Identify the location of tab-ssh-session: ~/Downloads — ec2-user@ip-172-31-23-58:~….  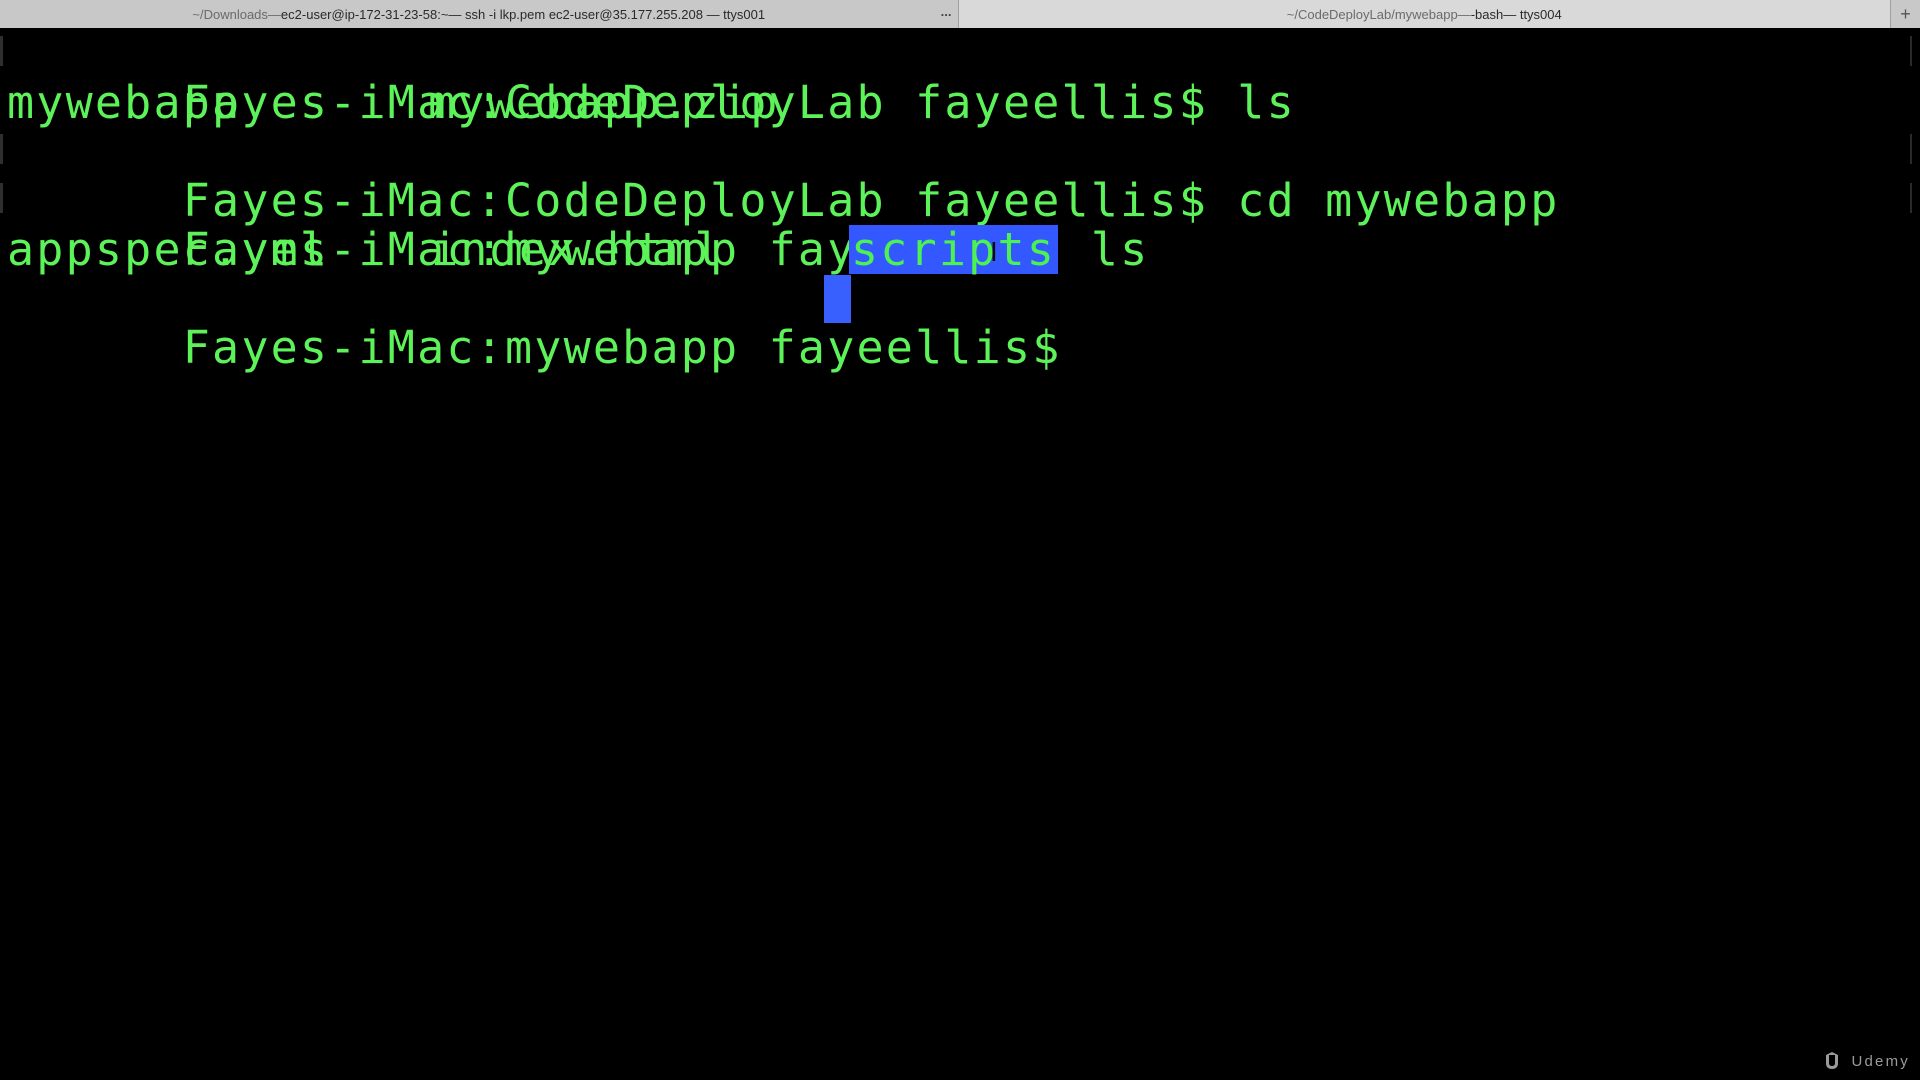
(479, 14).